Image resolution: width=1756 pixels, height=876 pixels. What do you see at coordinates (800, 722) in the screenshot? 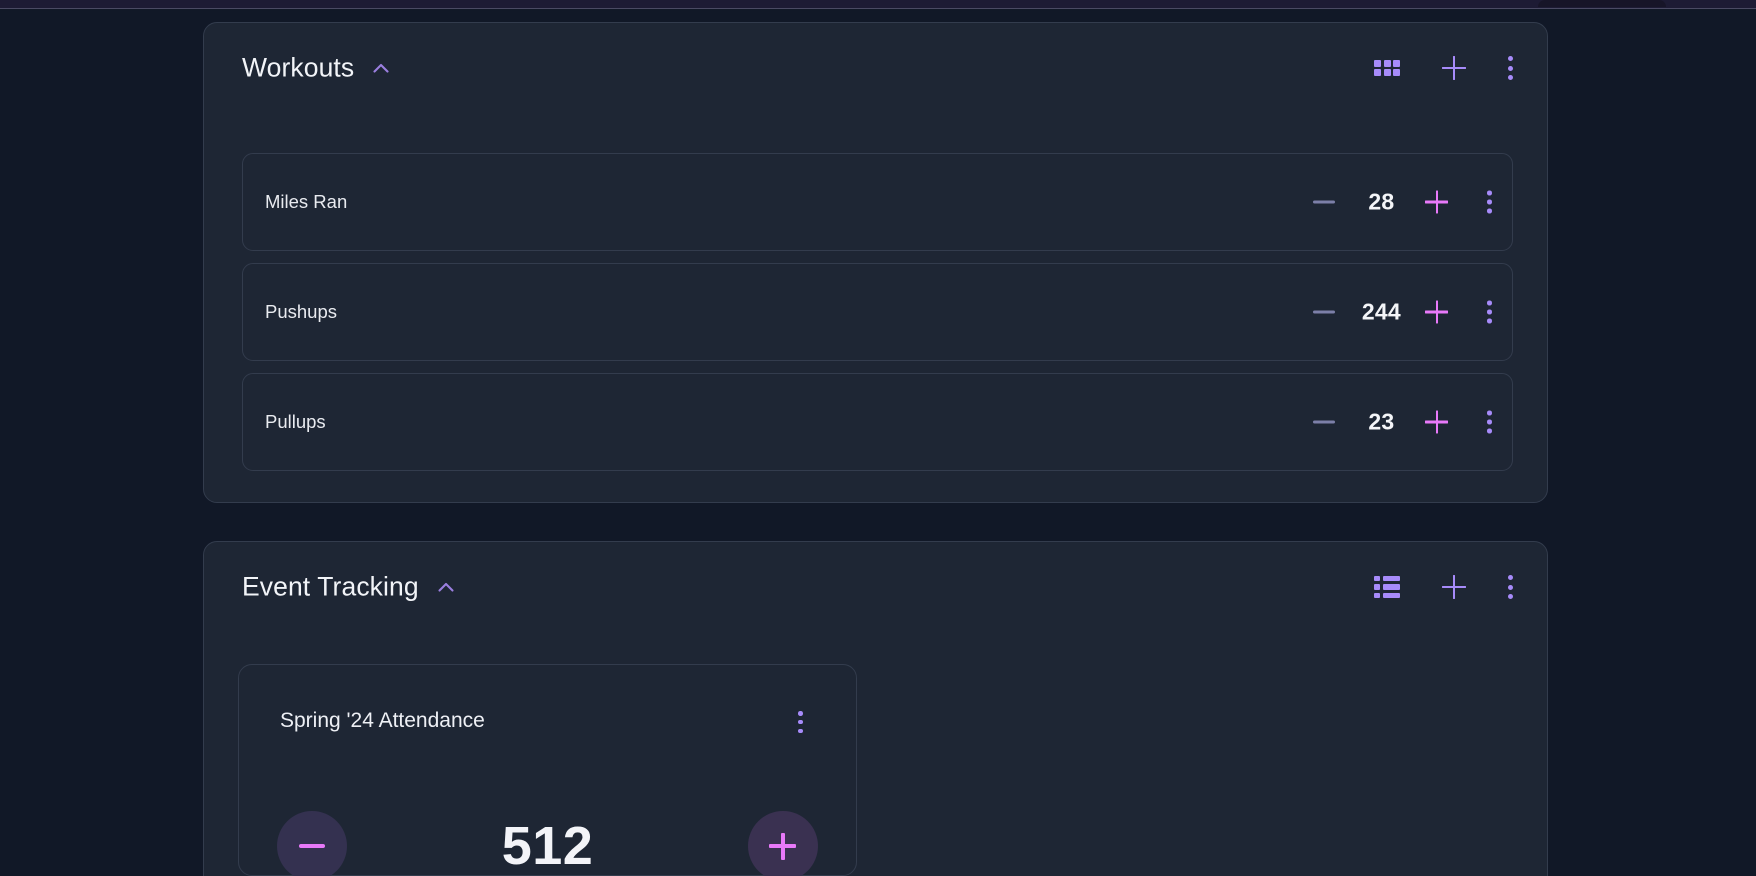
I see `event-tile-more-menu-icon` at bounding box center [800, 722].